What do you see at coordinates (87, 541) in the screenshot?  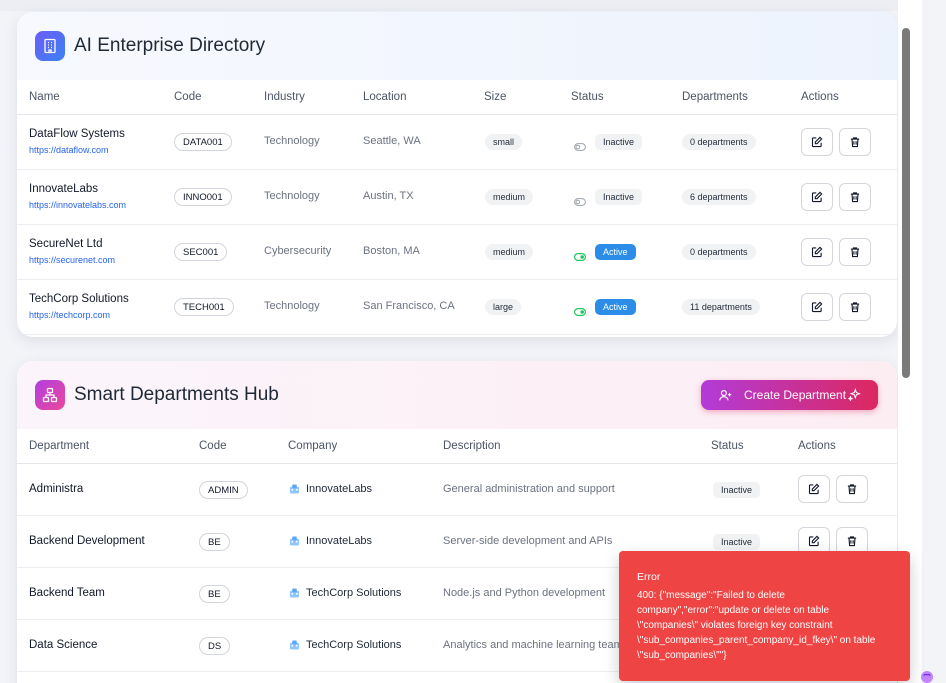 I see `department-name: Backend Development` at bounding box center [87, 541].